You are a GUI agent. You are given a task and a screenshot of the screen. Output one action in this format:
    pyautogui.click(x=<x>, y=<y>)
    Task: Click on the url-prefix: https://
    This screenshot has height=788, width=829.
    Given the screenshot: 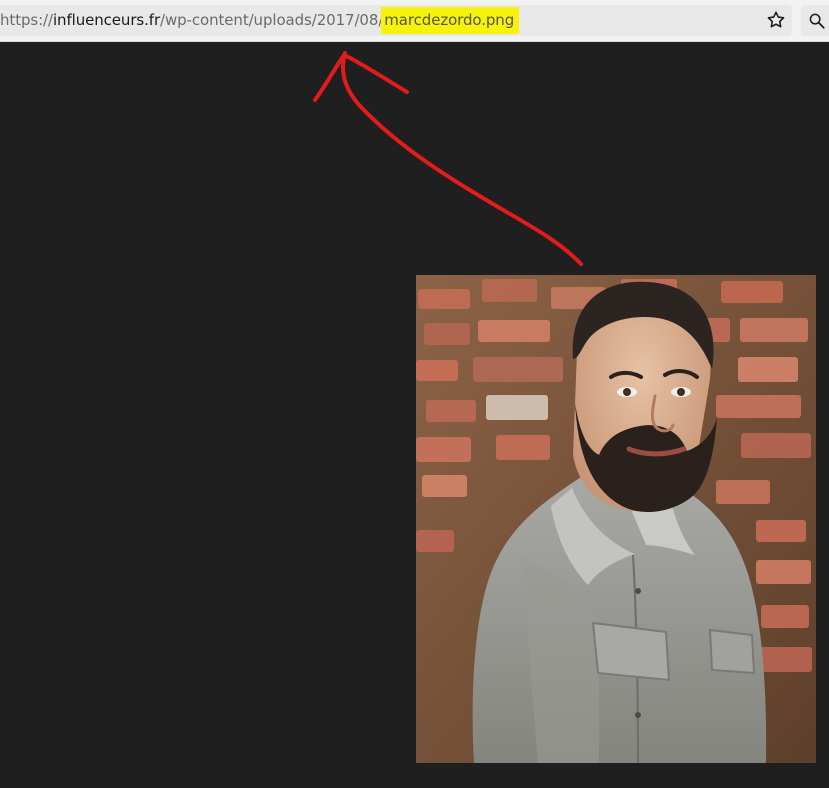 What is the action you would take?
    pyautogui.click(x=26, y=20)
    